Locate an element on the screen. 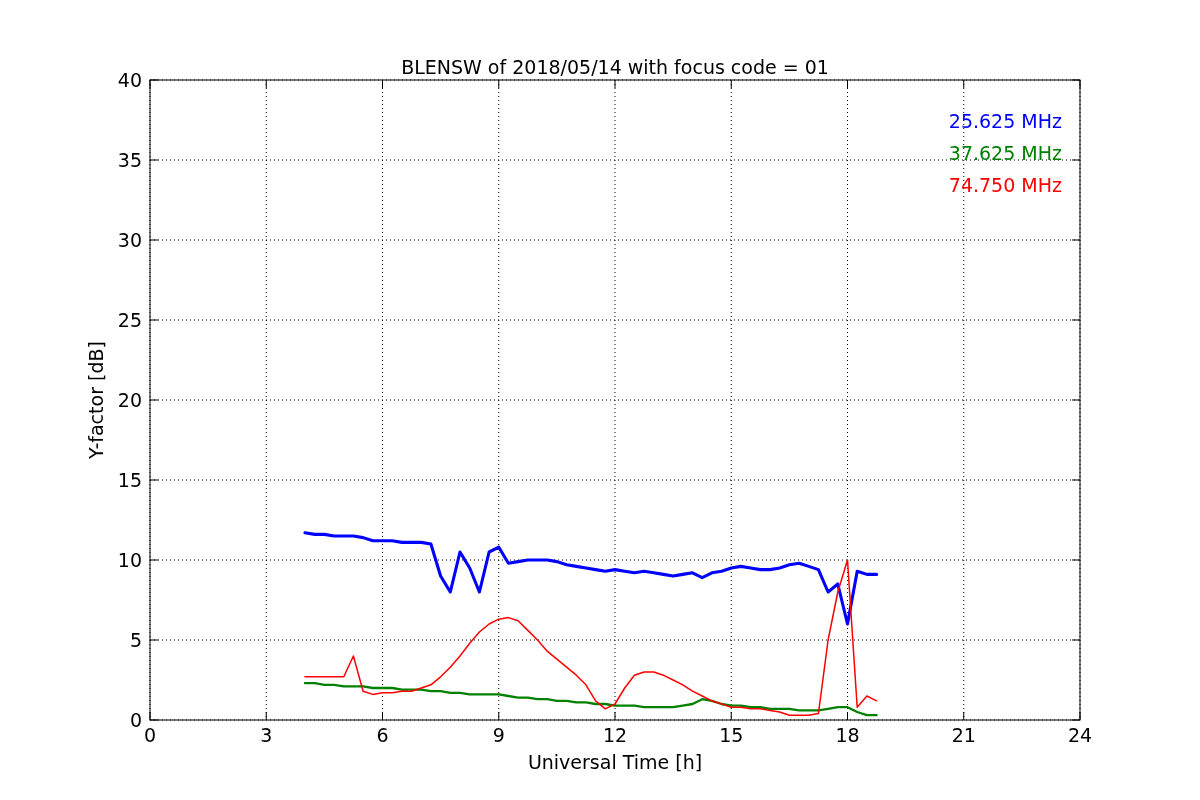  y-tick-label: 15 is located at coordinates (129, 480).